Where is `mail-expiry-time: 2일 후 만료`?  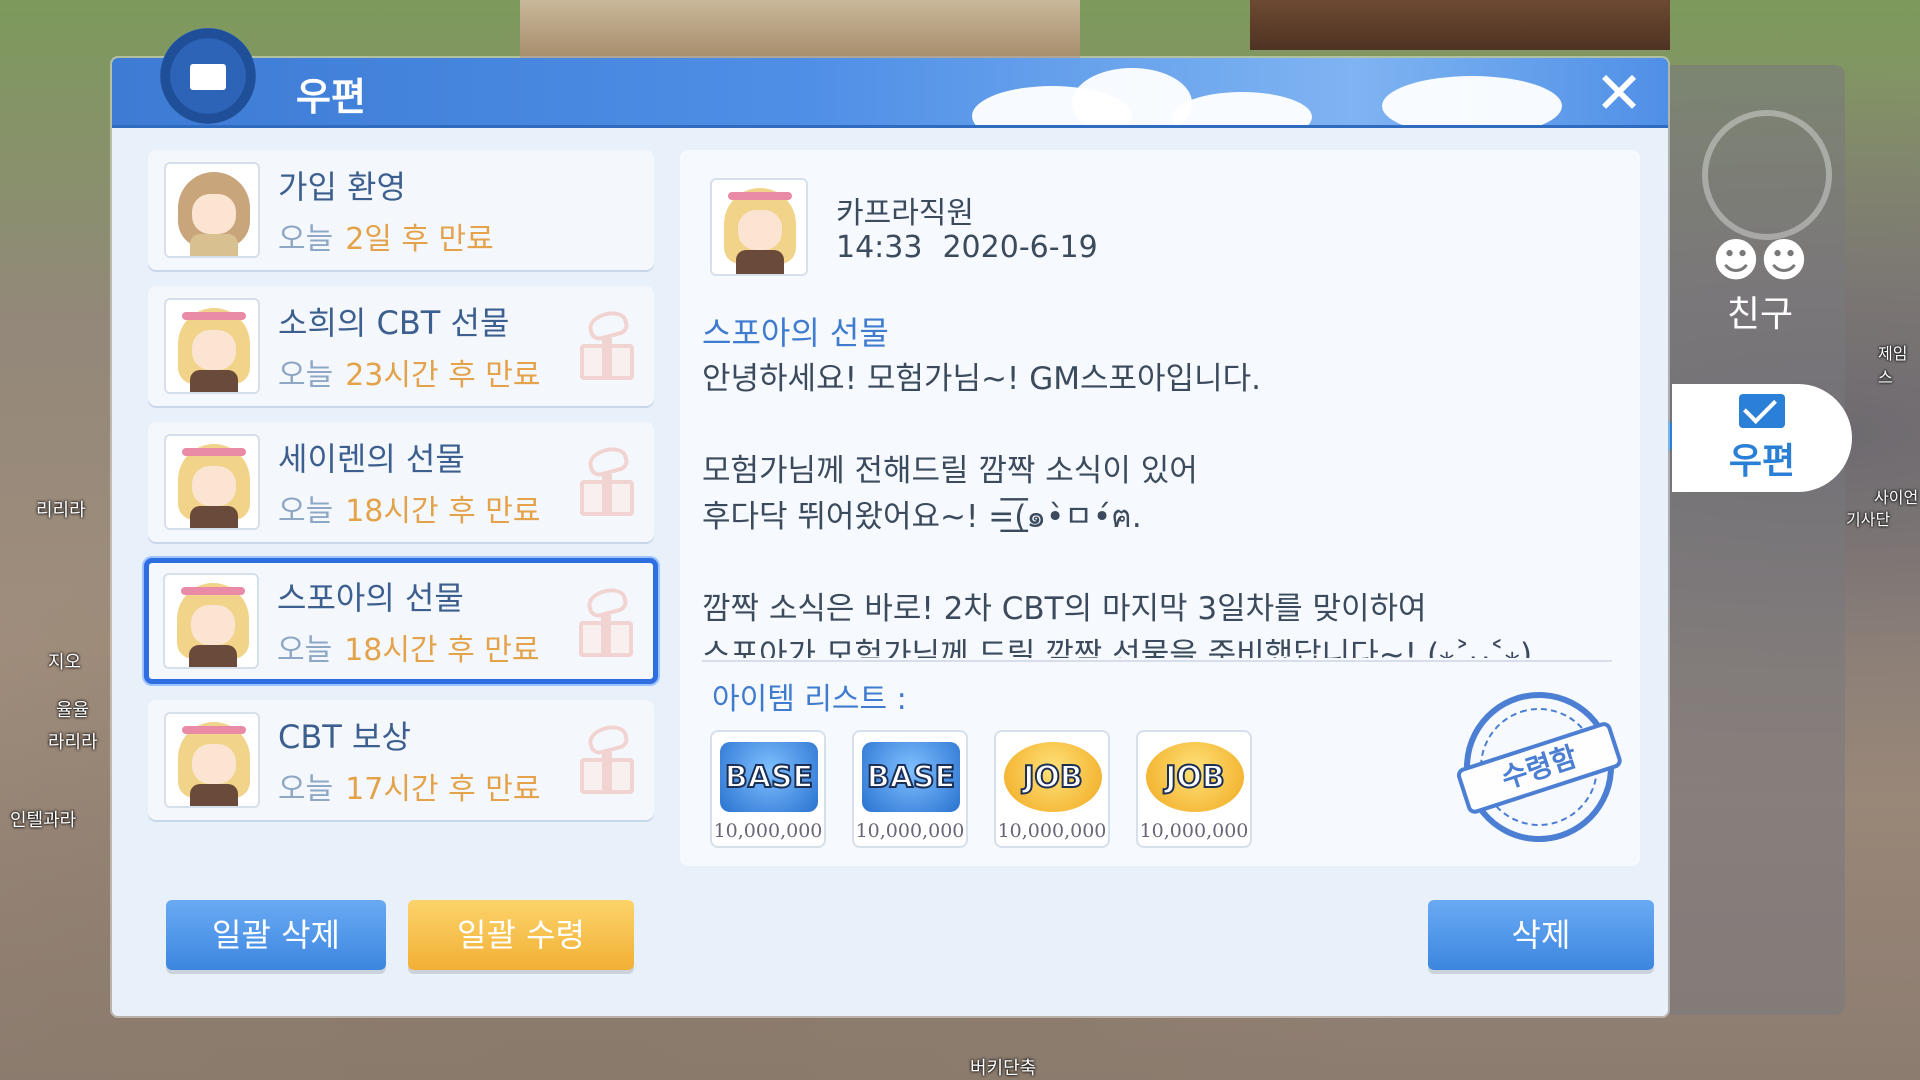 mail-expiry-time: 2일 후 만료 is located at coordinates (419, 239).